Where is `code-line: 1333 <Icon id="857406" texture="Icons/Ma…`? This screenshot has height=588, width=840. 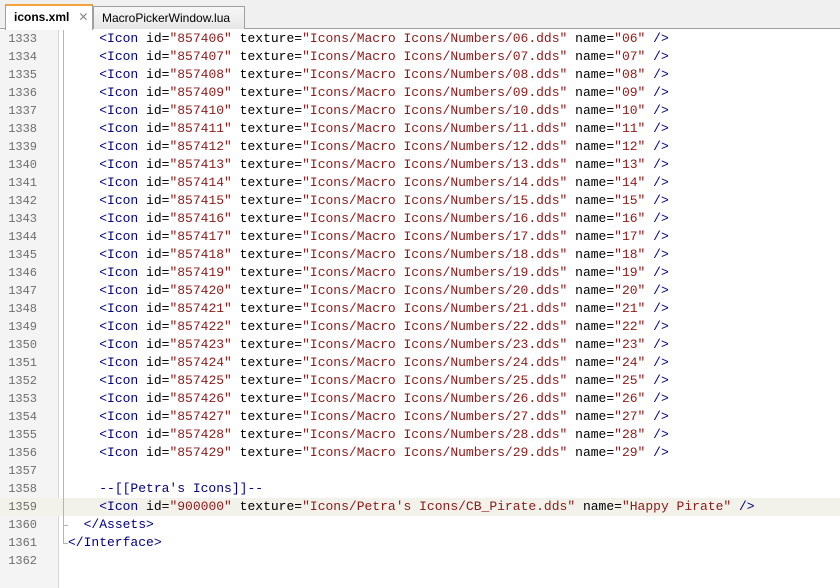
code-line: 1333 <Icon id="857406" texture="Icons/Ma… is located at coordinates (420, 39).